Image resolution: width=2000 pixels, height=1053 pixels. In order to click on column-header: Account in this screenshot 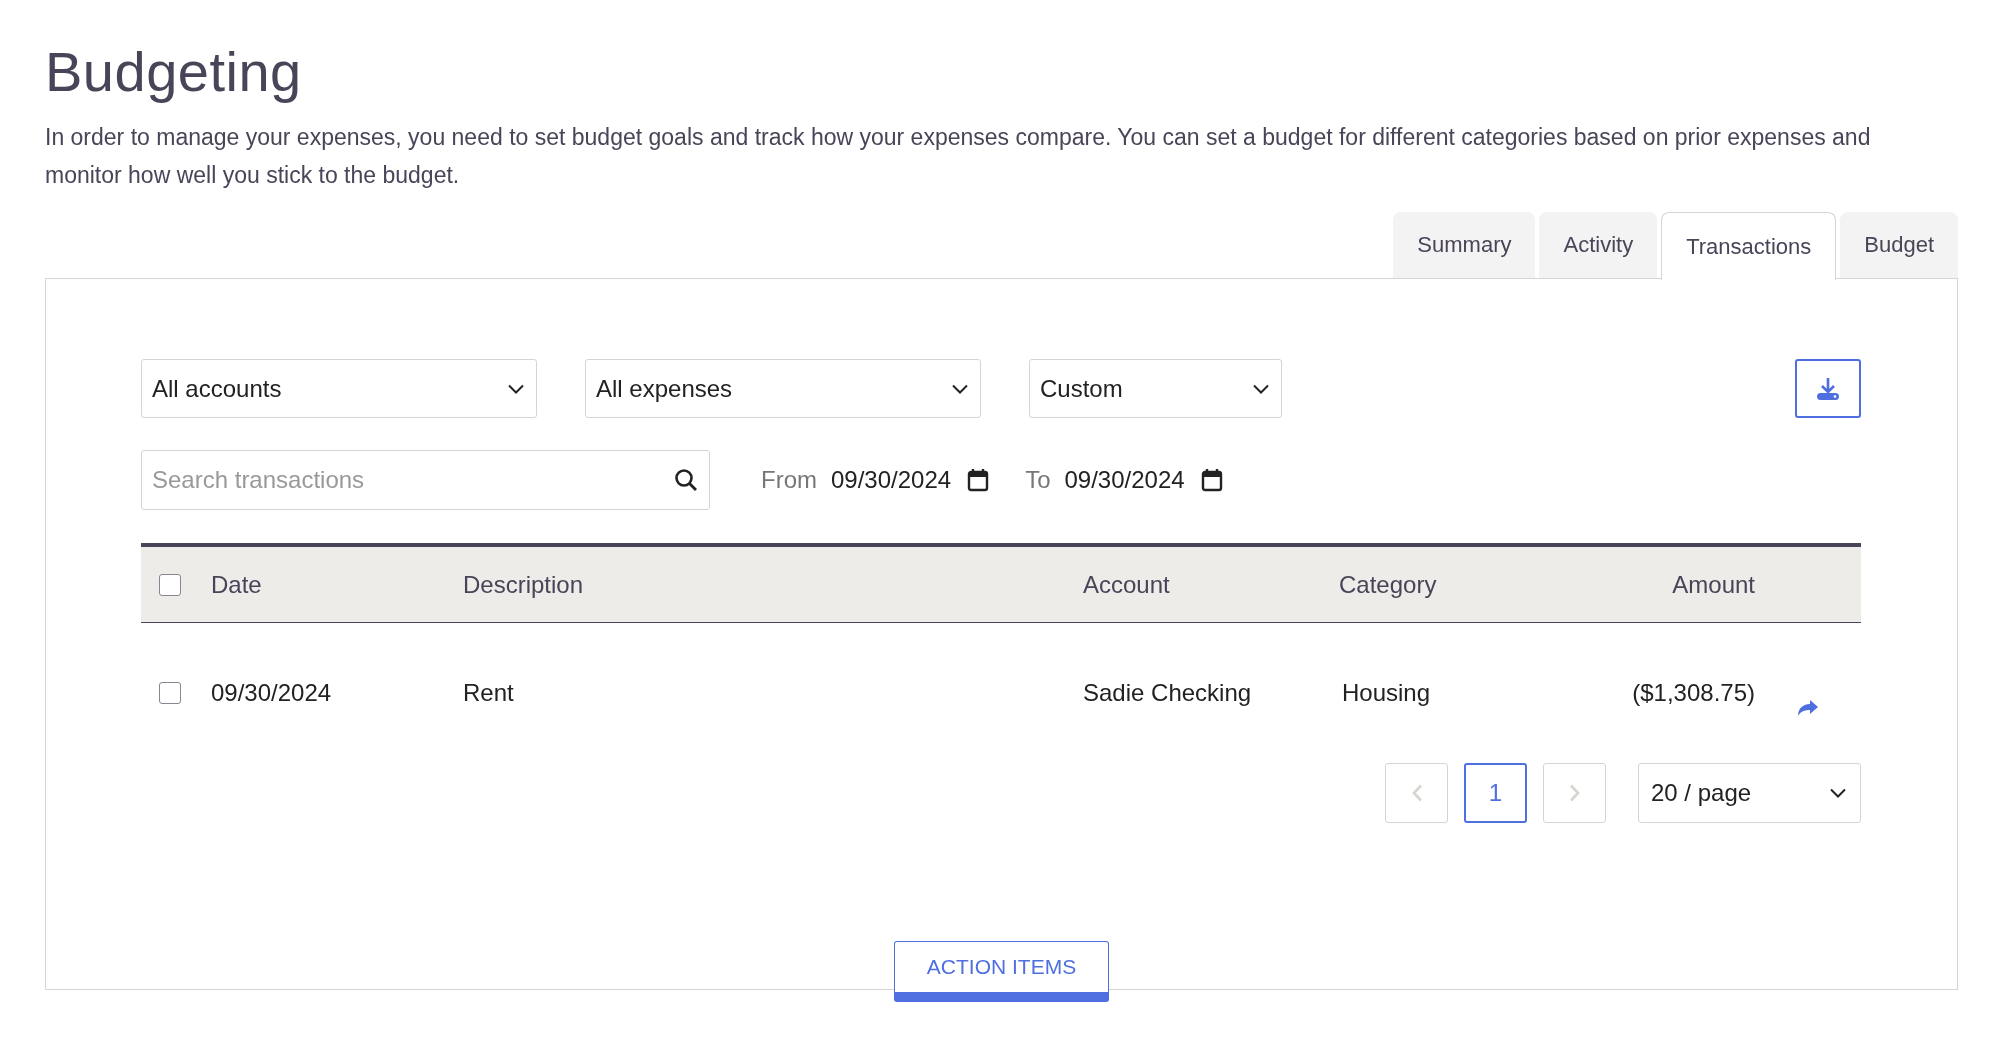, I will do `click(1127, 584)`.